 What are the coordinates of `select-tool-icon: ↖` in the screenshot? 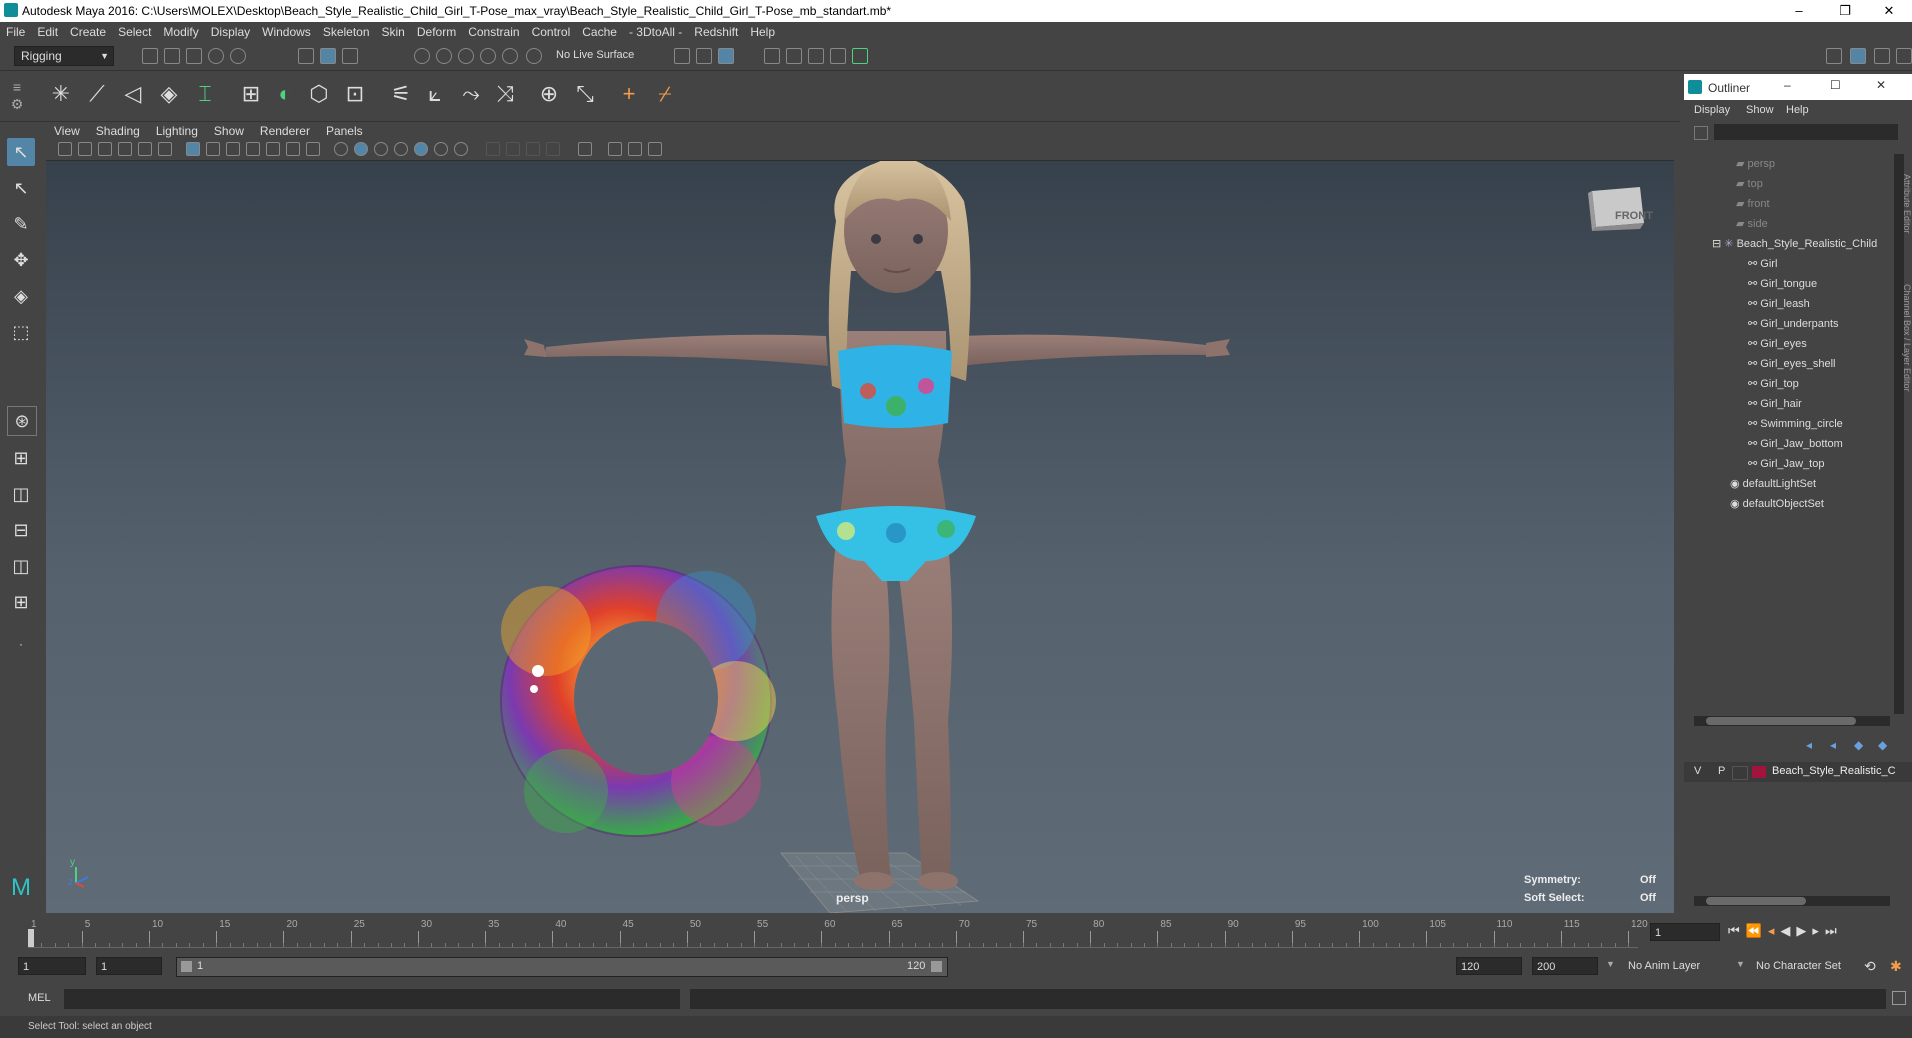 It's located at (21, 152).